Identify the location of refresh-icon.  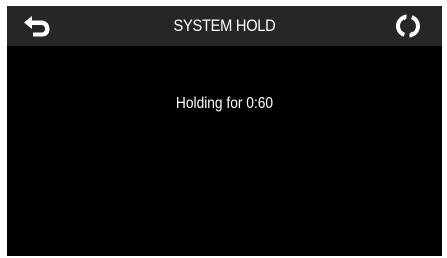
(408, 26).